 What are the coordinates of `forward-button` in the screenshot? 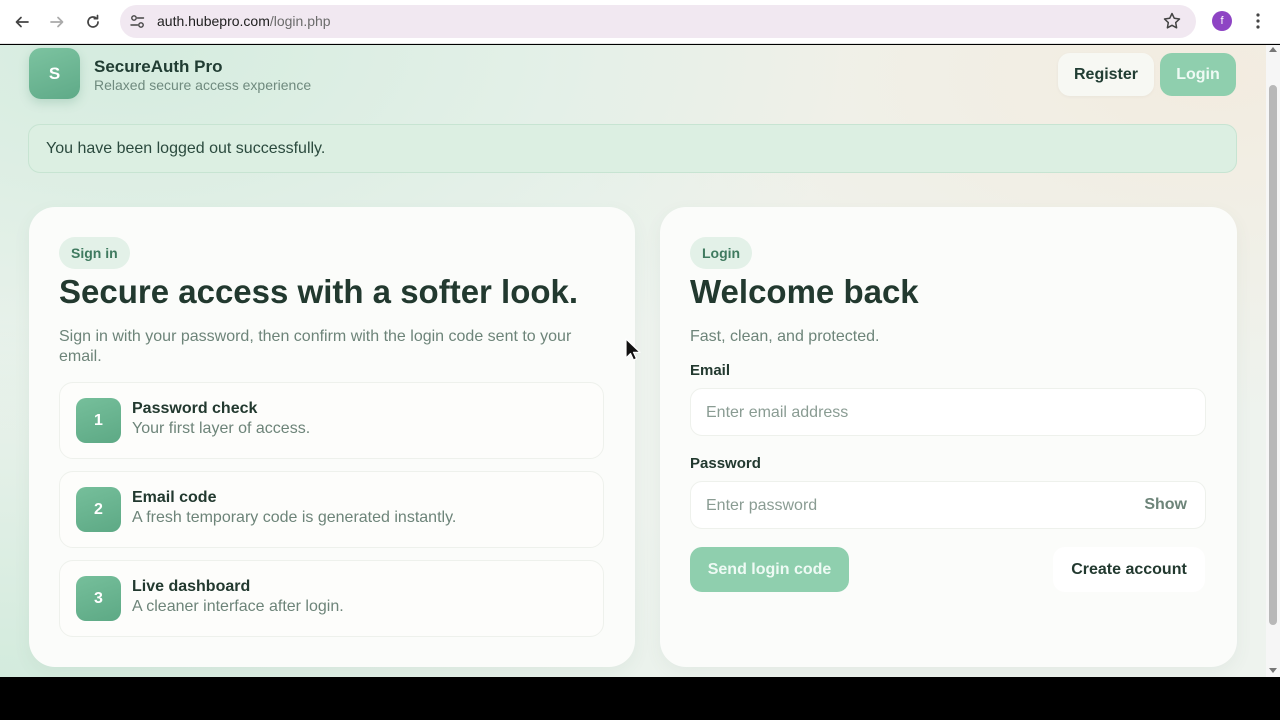 It's located at (57, 22).